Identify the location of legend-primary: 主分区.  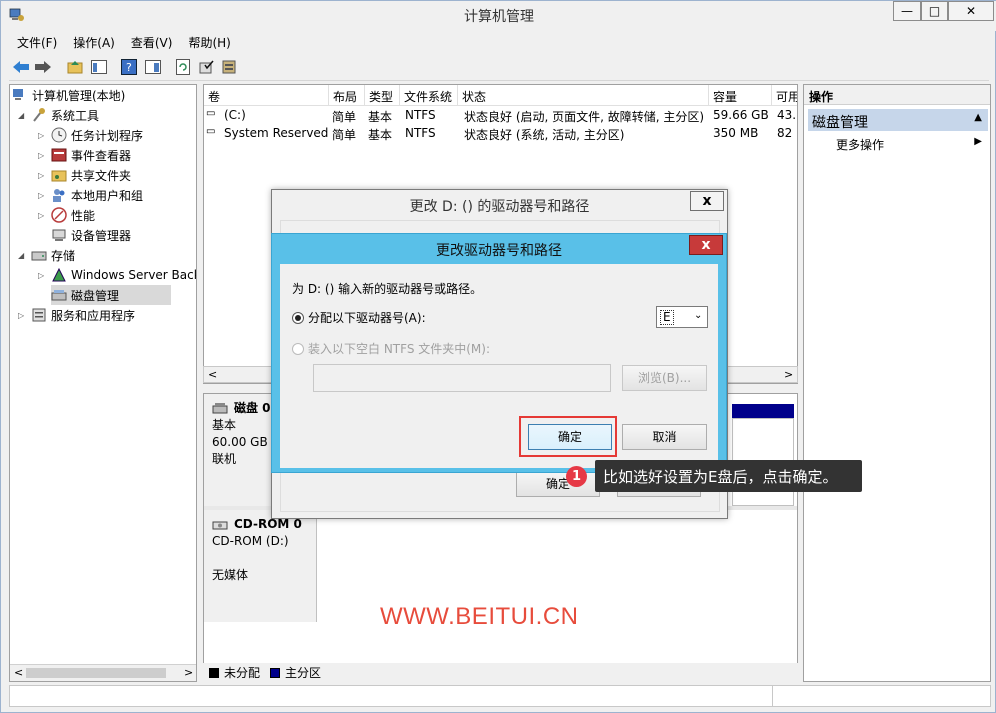
(303, 673).